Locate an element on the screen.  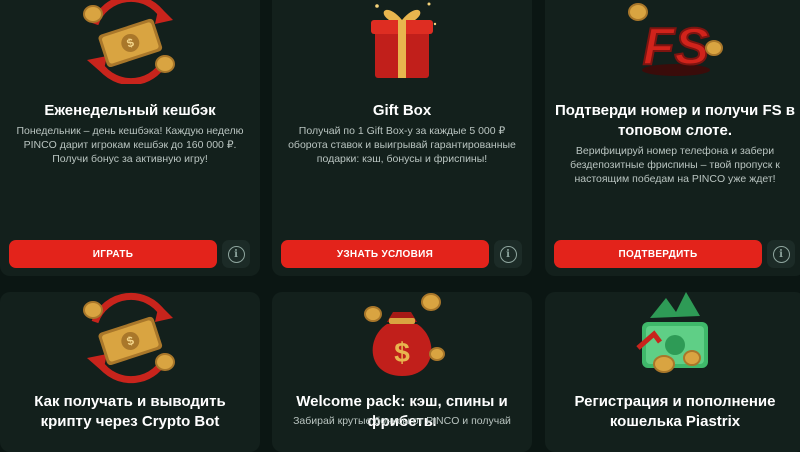
play-button: ИГРАТЬ is located at coordinates (113, 254).